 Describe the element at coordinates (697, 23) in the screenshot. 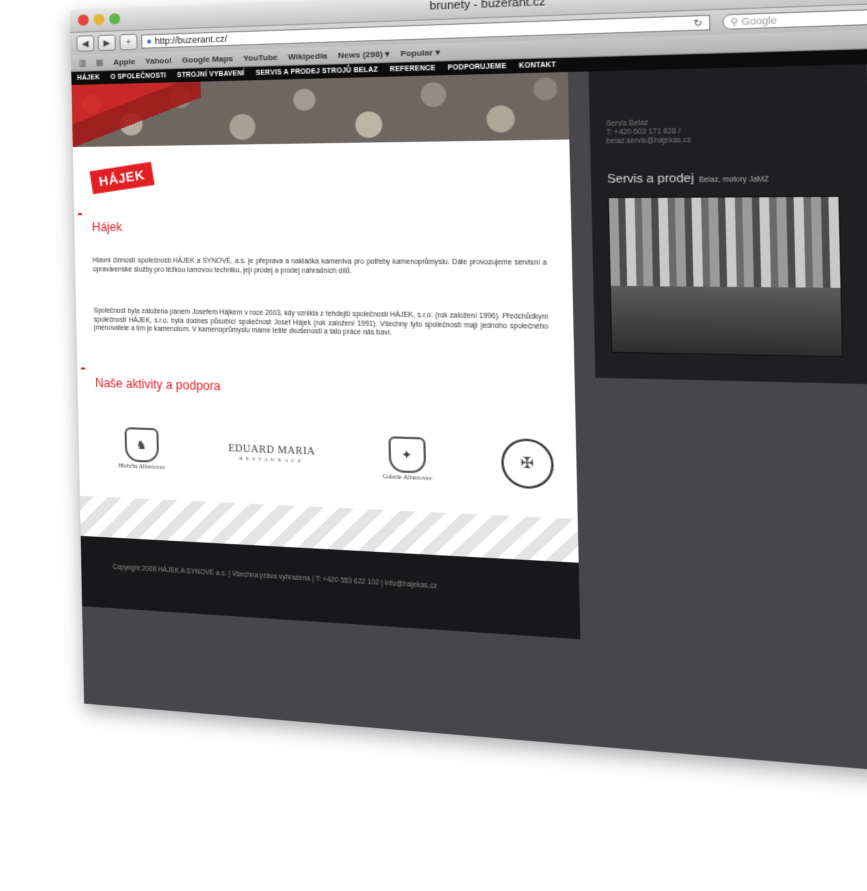

I see `reload-icon: ↻` at that location.